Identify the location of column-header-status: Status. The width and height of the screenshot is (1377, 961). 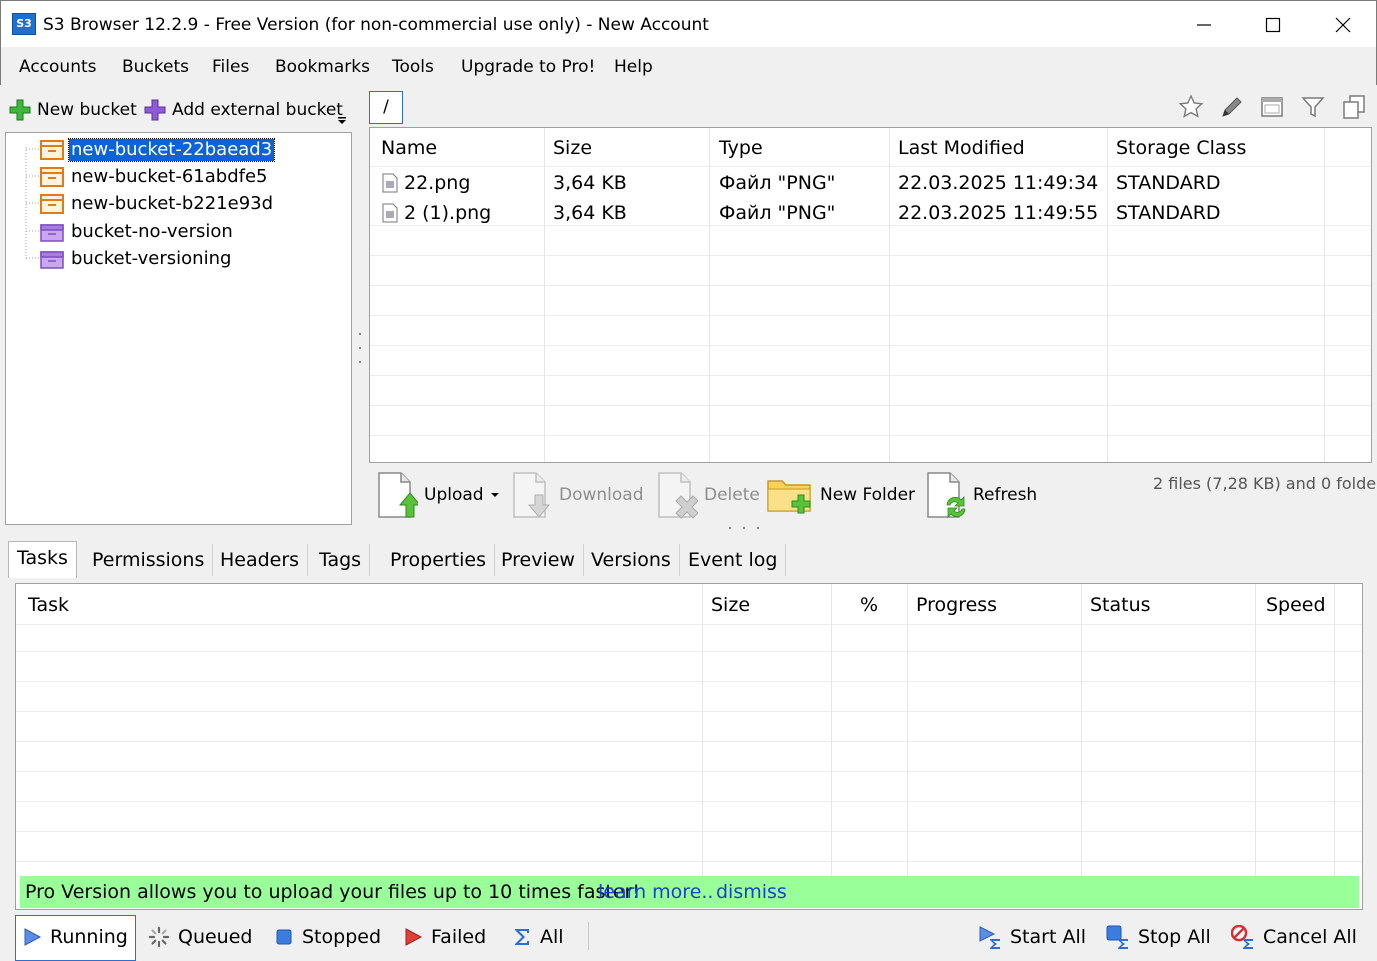
(1120, 605).